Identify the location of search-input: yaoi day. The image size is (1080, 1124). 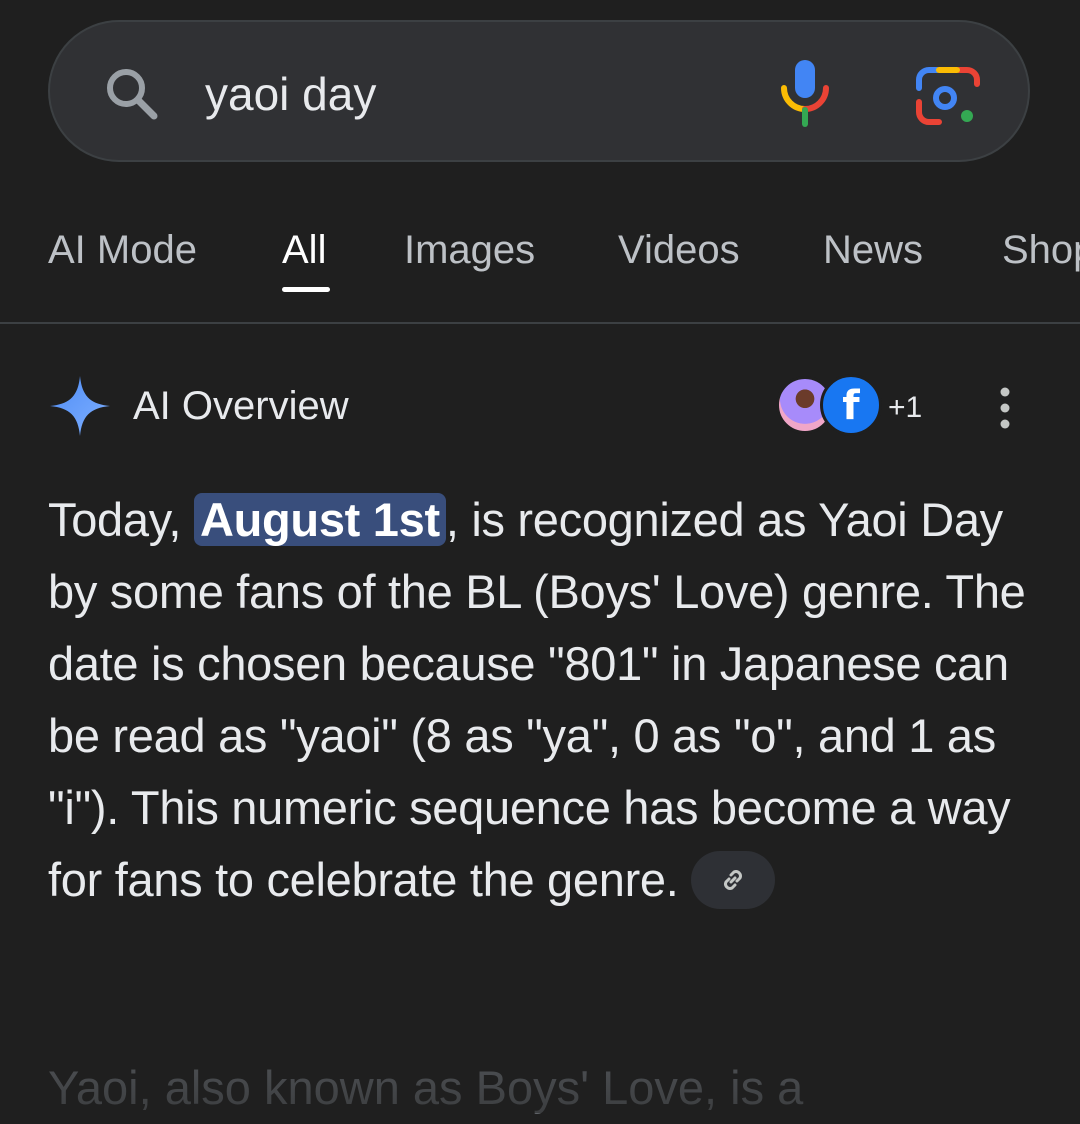
(290, 94).